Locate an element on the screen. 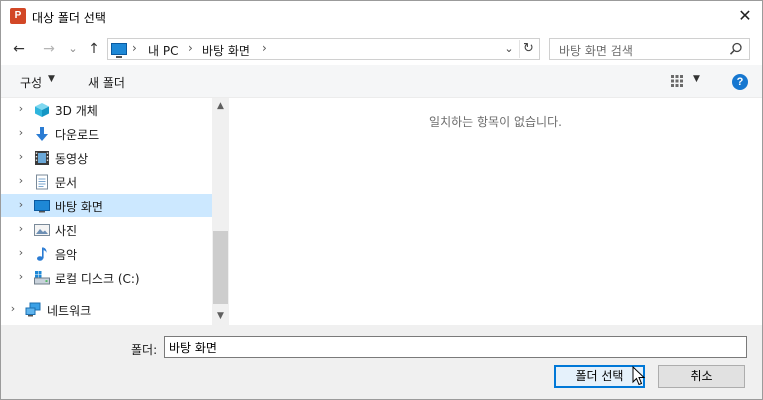 This screenshot has height=400, width=763. breadcrumb-desktop: 바탕 화면 is located at coordinates (226, 50).